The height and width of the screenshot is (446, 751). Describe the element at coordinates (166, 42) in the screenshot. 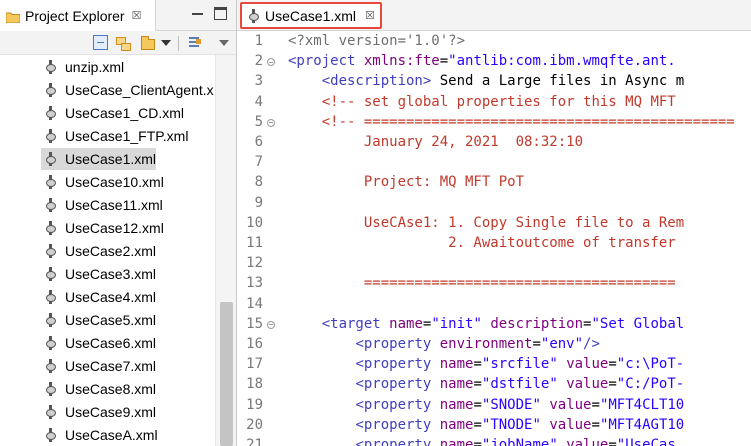

I see `chevron-down-icon` at that location.